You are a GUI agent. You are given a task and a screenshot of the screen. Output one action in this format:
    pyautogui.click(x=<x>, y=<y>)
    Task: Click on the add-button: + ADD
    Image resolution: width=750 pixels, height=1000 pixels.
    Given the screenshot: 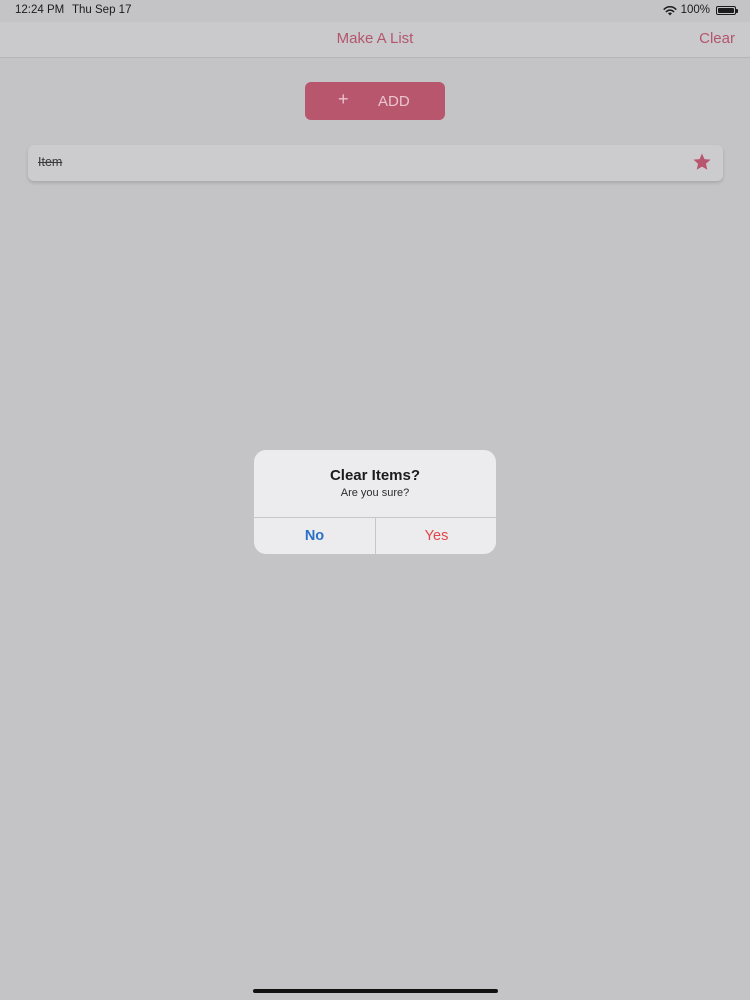 What is the action you would take?
    pyautogui.click(x=375, y=101)
    